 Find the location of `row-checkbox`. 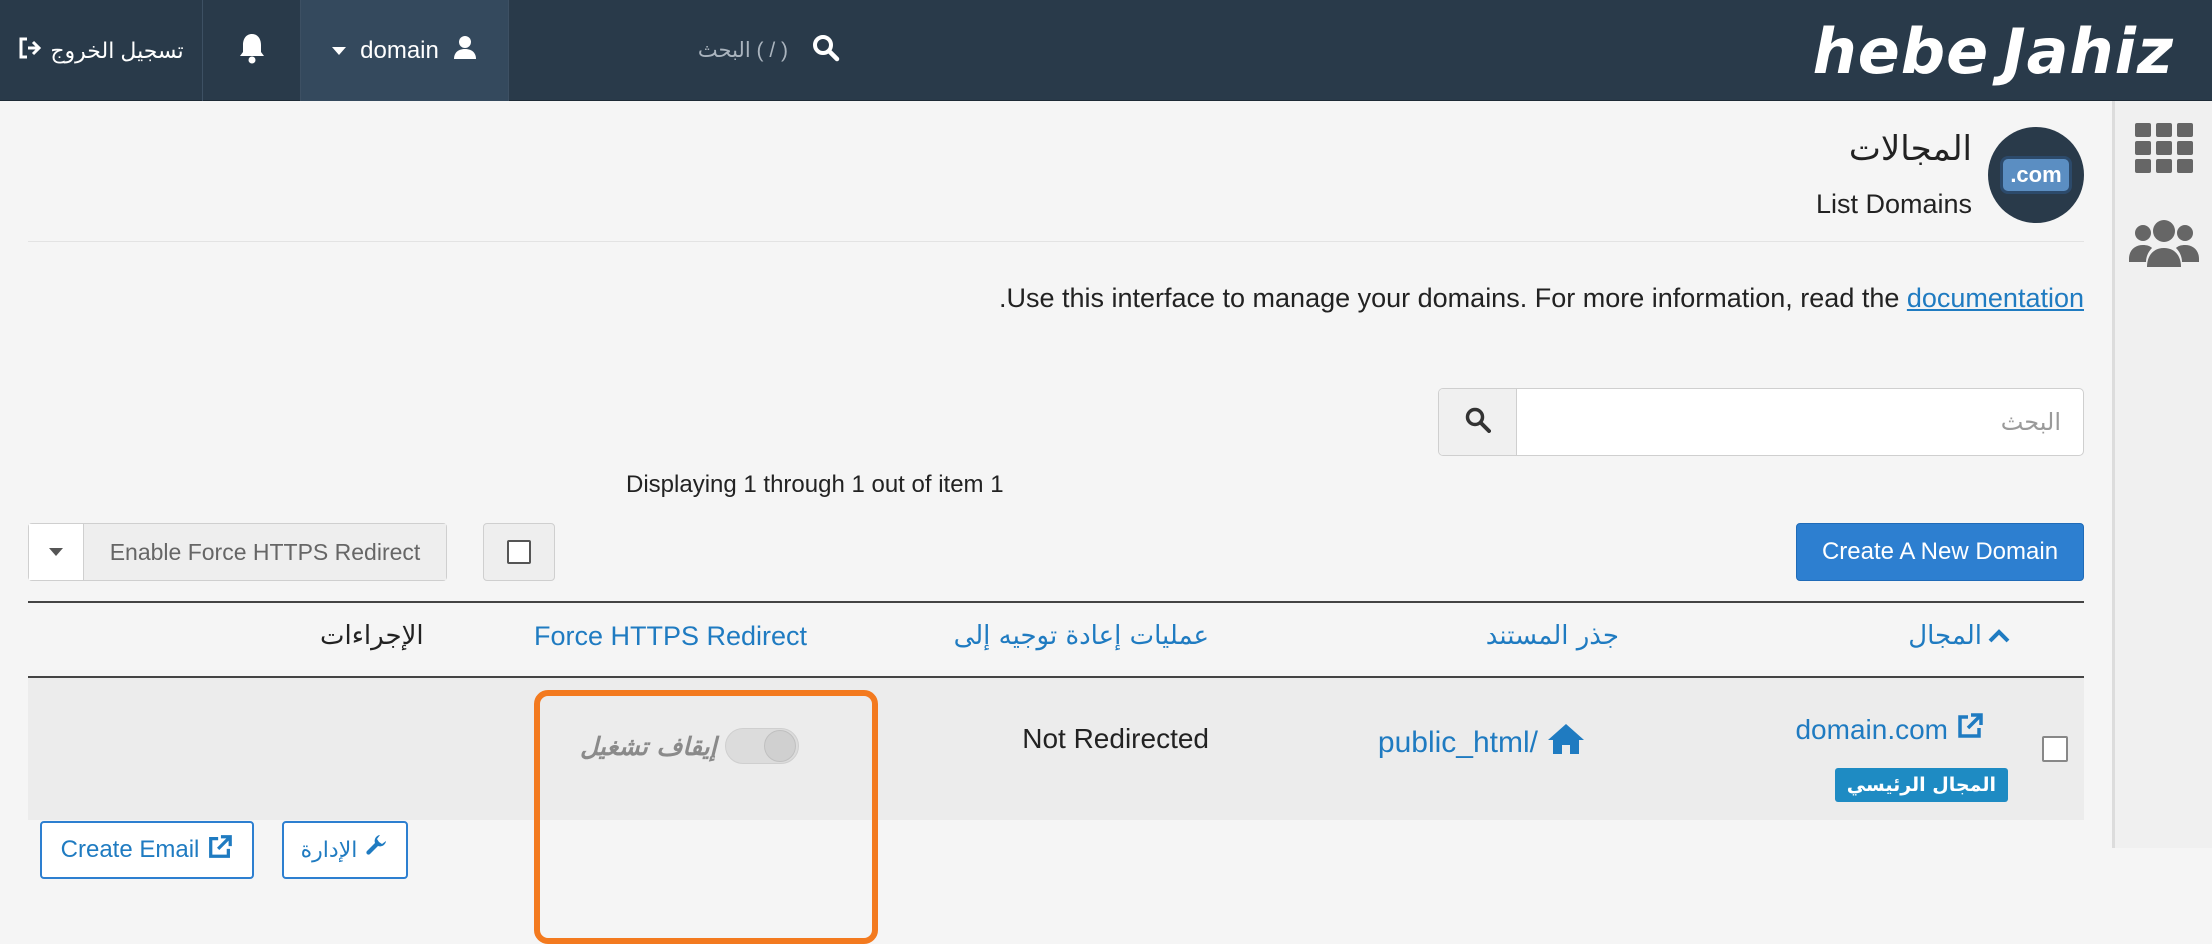

row-checkbox is located at coordinates (2055, 749).